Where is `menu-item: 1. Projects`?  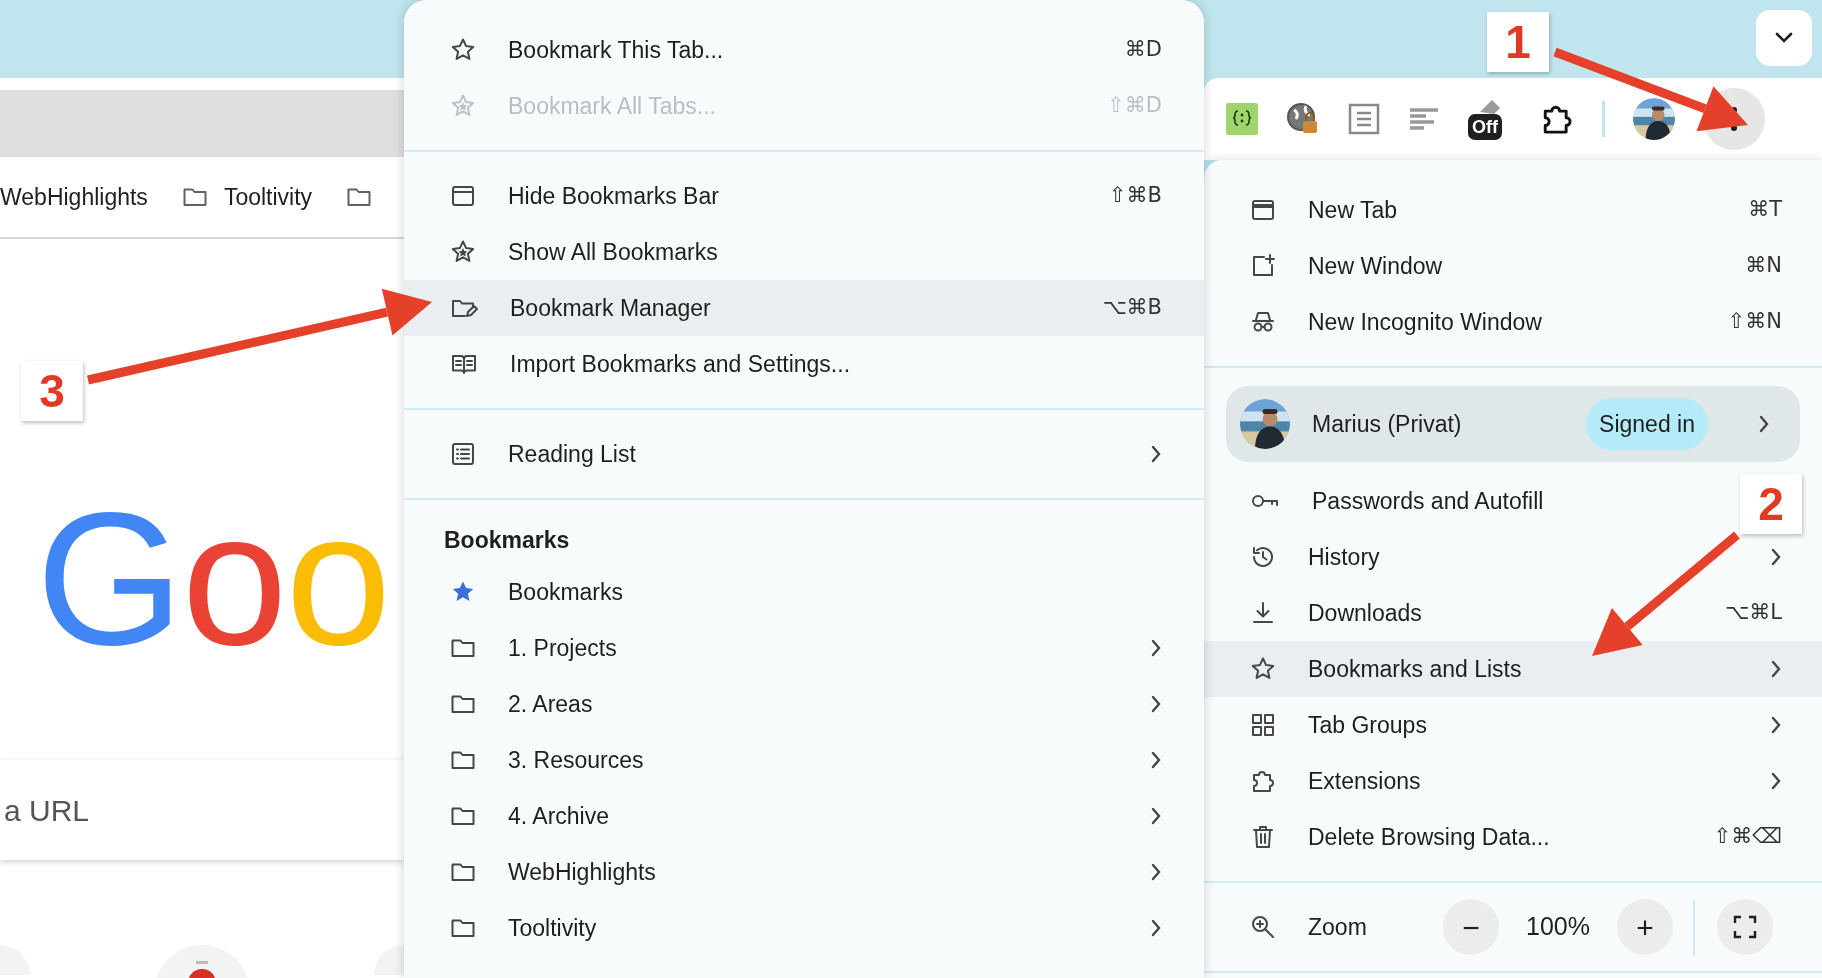 menu-item: 1. Projects is located at coordinates (804, 648).